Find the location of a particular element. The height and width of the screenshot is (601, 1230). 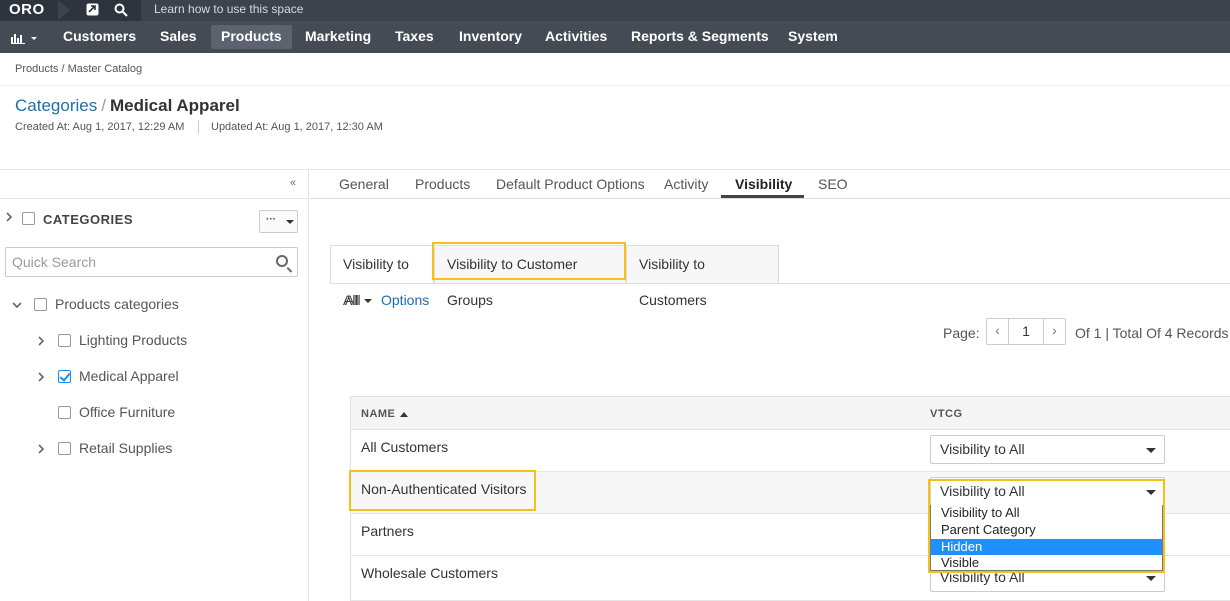

pager-total-info: Of 1 | Total Of 4 Records is located at coordinates (1152, 333).